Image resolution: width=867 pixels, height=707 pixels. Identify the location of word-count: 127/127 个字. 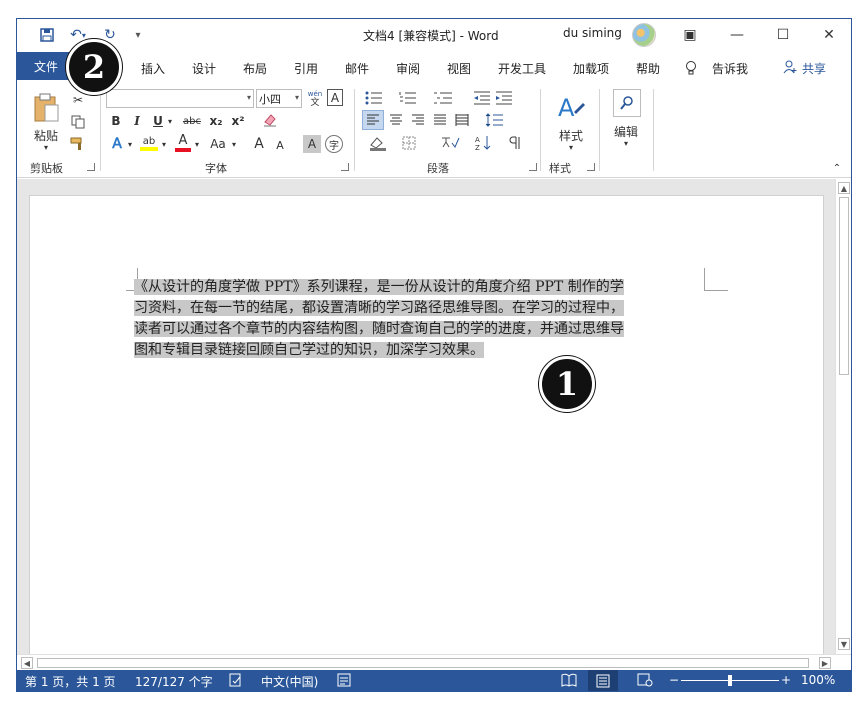
(174, 681).